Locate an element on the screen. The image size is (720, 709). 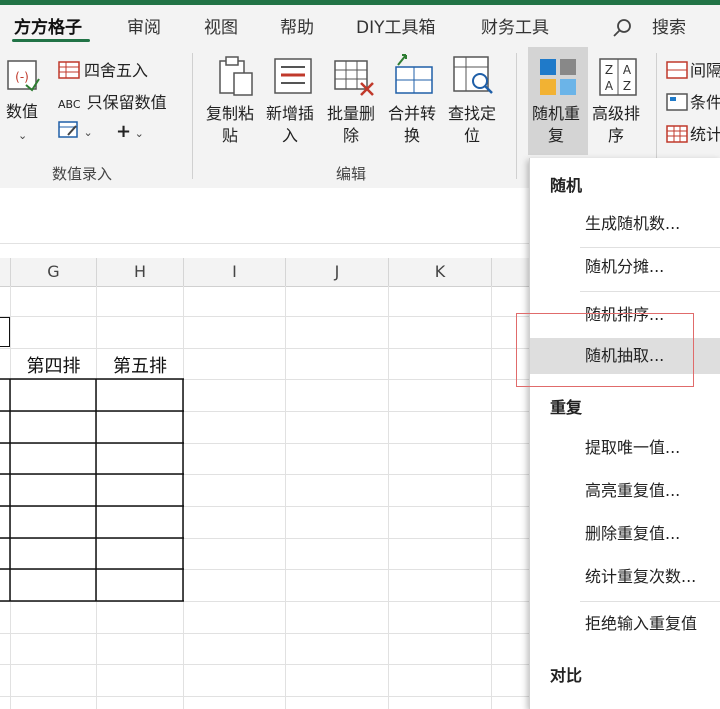
advanced-sort-label: 高级排 序 is located at coordinates (616, 124).